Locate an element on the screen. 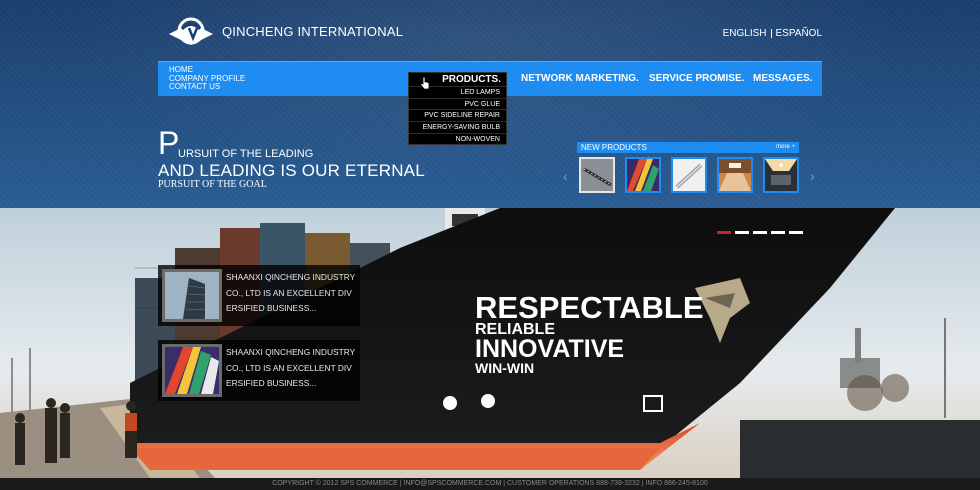  logo: QINCHENG INTERNATIONAL is located at coordinates (284, 31).